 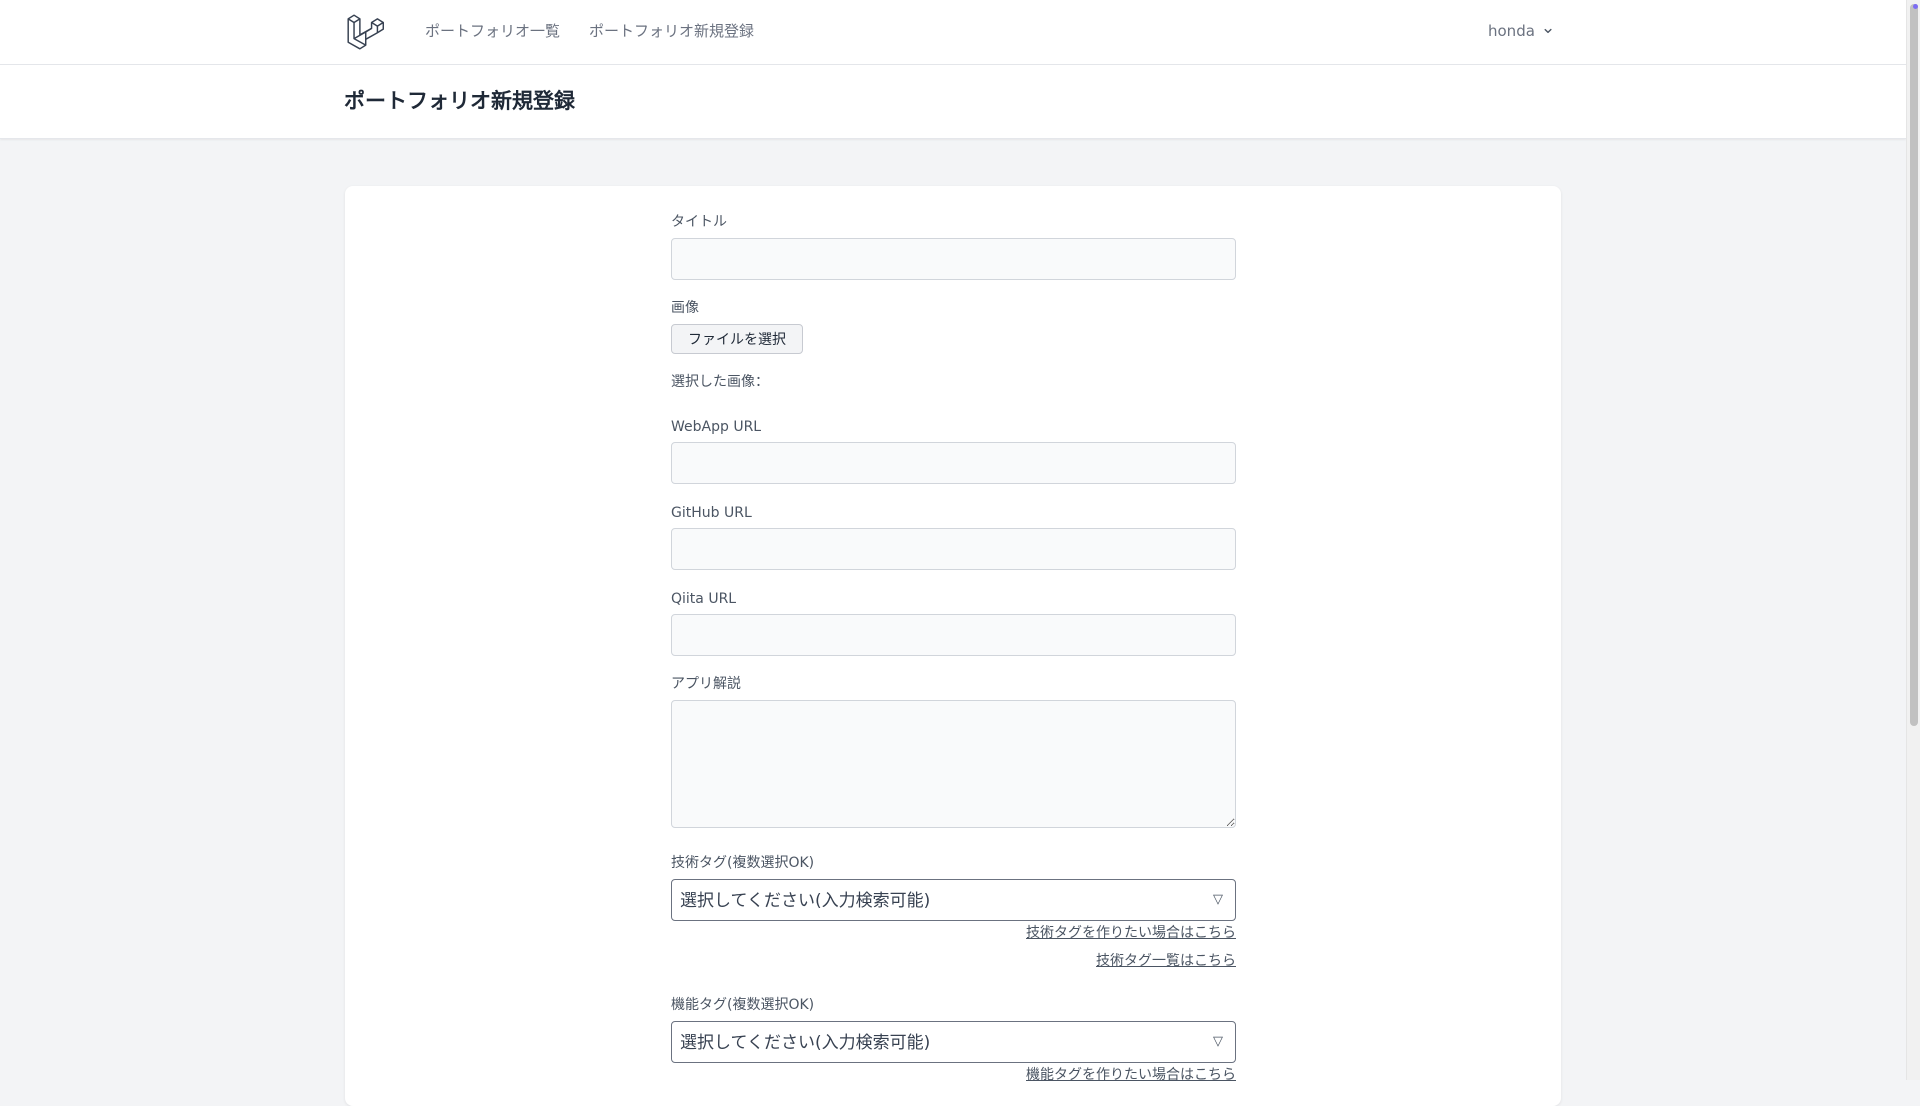 I want to click on tech-tag-select: 選択してください(入力検索可能) ▽, so click(x=953, y=900).